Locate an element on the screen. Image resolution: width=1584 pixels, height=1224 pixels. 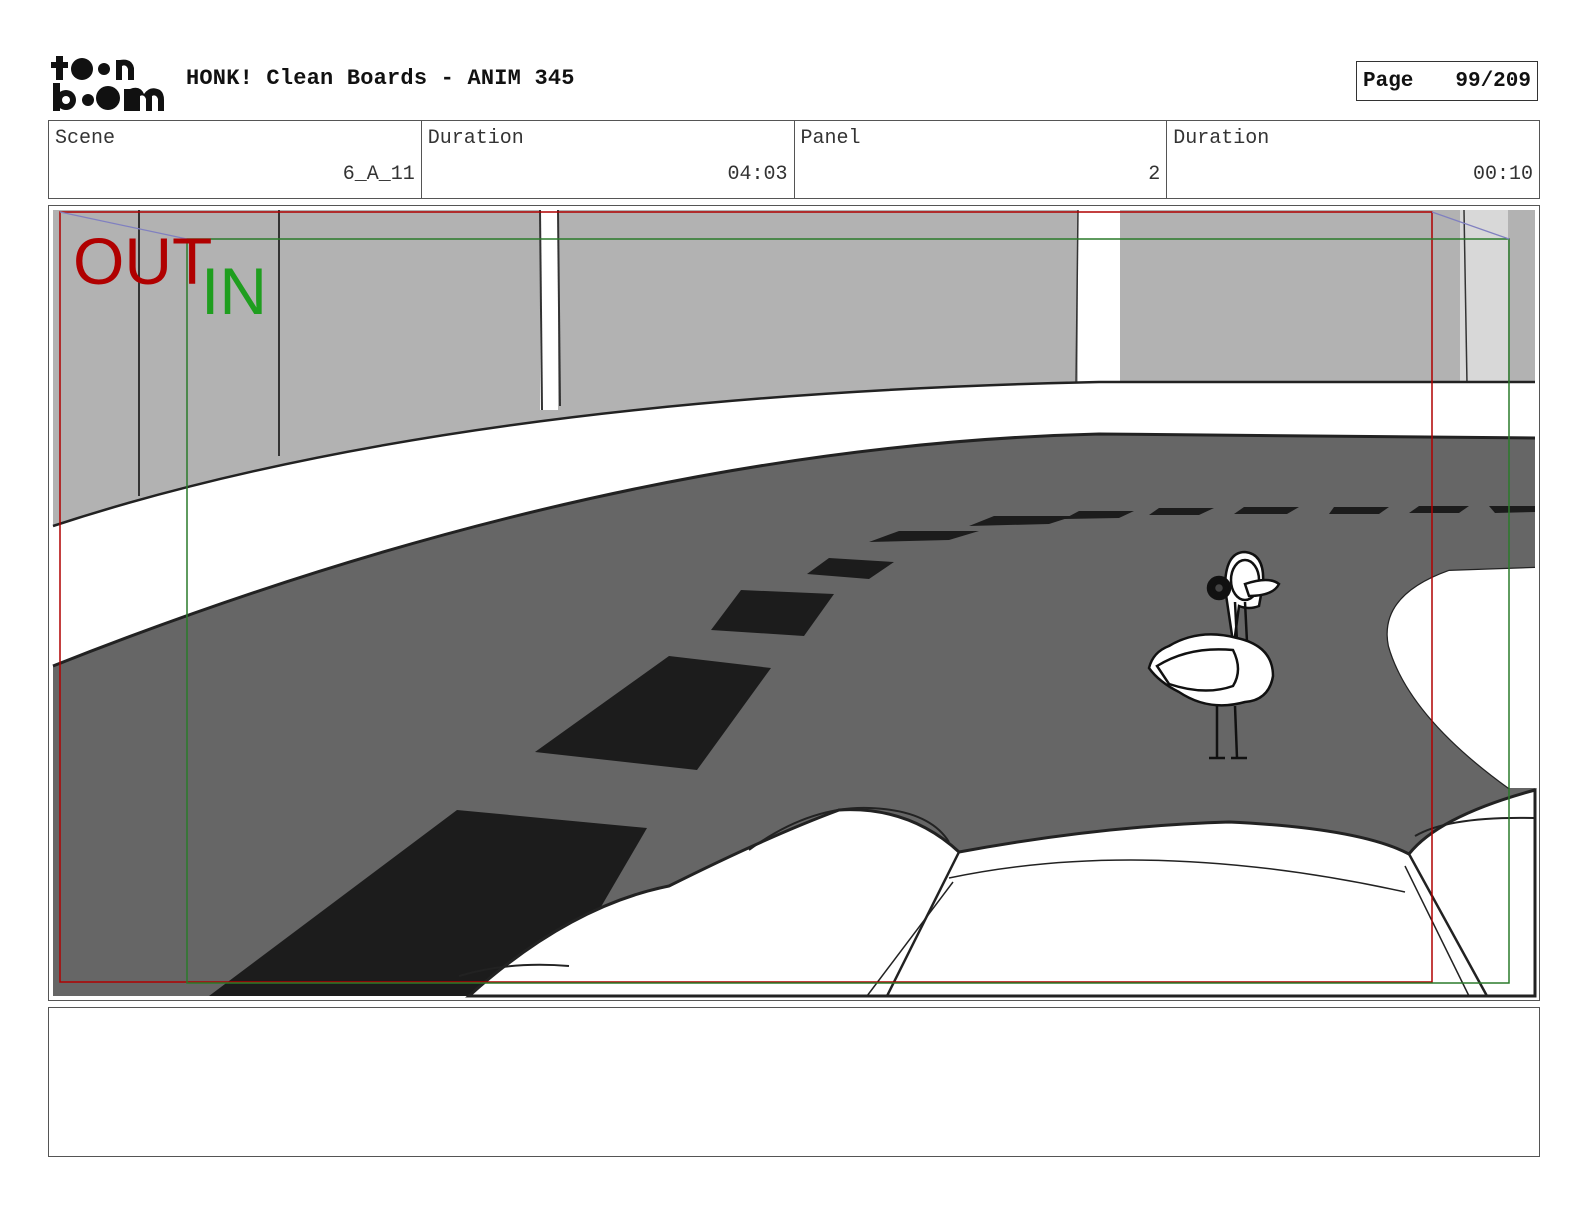
page-indicator: Page 99/209 is located at coordinates (1447, 81).